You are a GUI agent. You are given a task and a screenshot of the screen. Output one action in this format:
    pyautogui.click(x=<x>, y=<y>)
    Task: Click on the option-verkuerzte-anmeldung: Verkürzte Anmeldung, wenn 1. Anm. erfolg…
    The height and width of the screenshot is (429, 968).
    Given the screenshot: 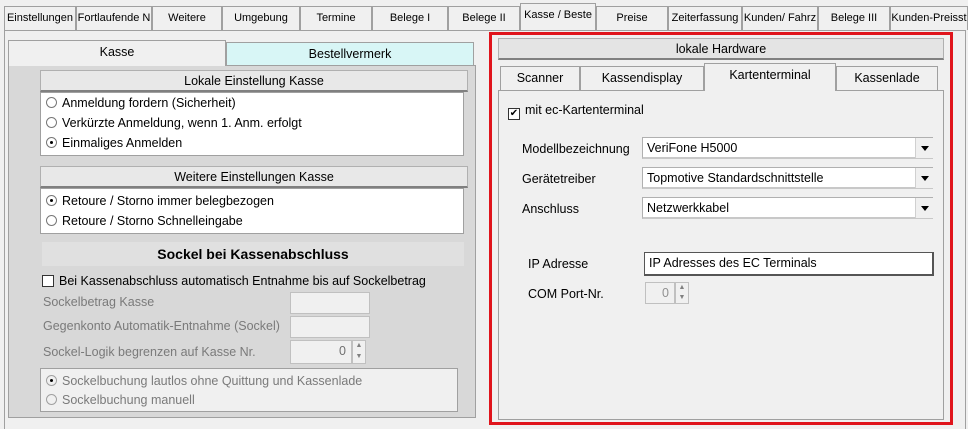 What is the action you would take?
    pyautogui.click(x=174, y=123)
    